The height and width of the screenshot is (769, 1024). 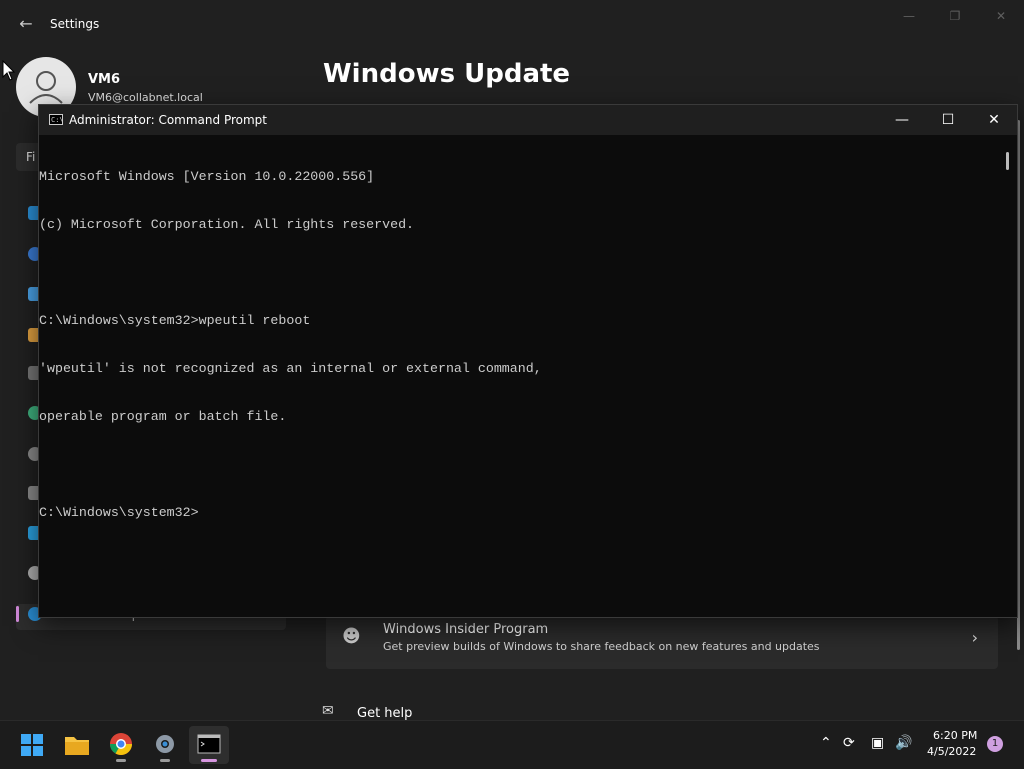 I want to click on minimize-button: —, so click(x=909, y=16).